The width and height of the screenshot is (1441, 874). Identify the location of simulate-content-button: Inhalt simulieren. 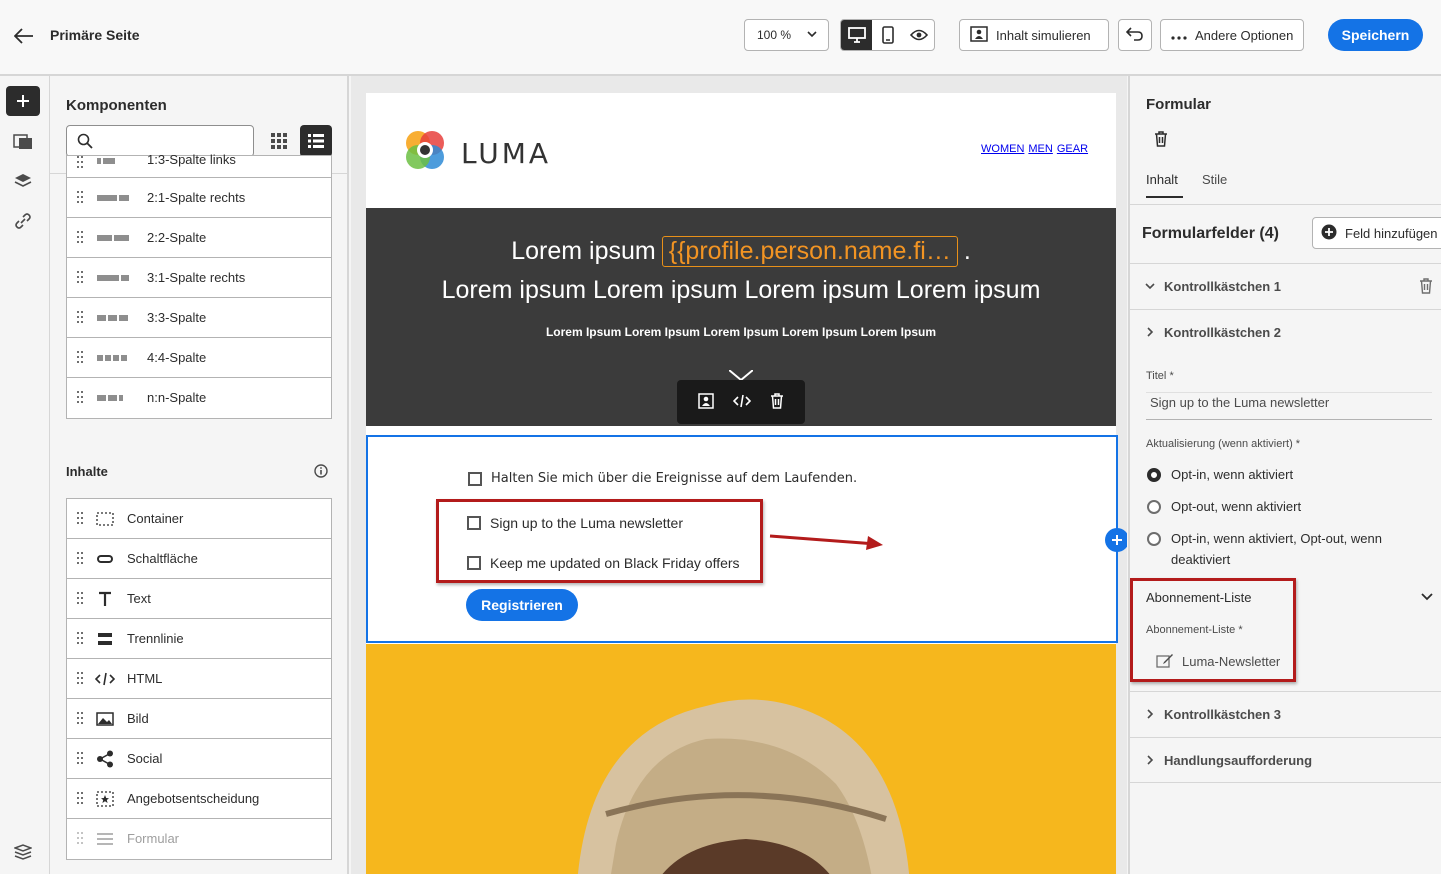
(1034, 35).